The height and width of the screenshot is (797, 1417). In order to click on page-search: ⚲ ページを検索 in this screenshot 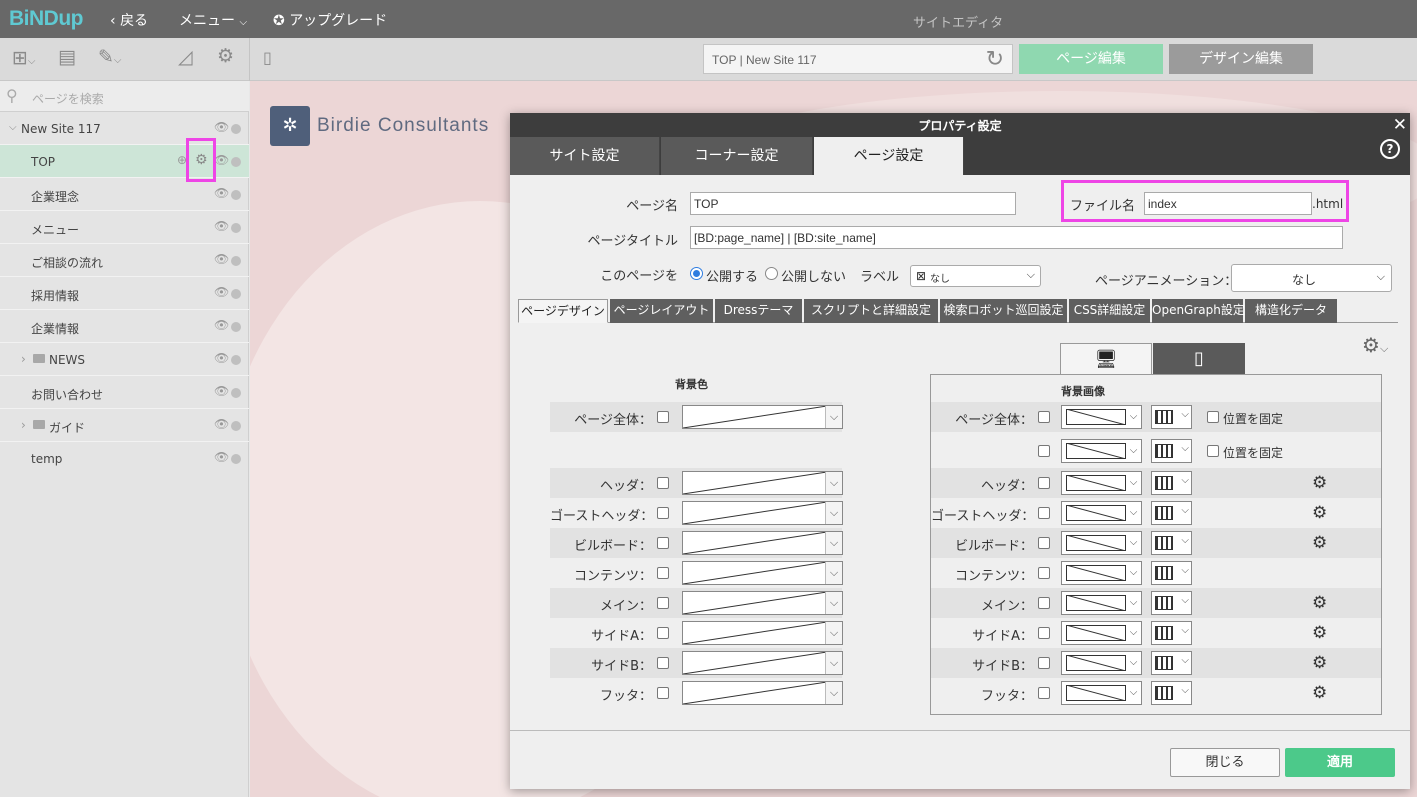, I will do `click(124, 96)`.